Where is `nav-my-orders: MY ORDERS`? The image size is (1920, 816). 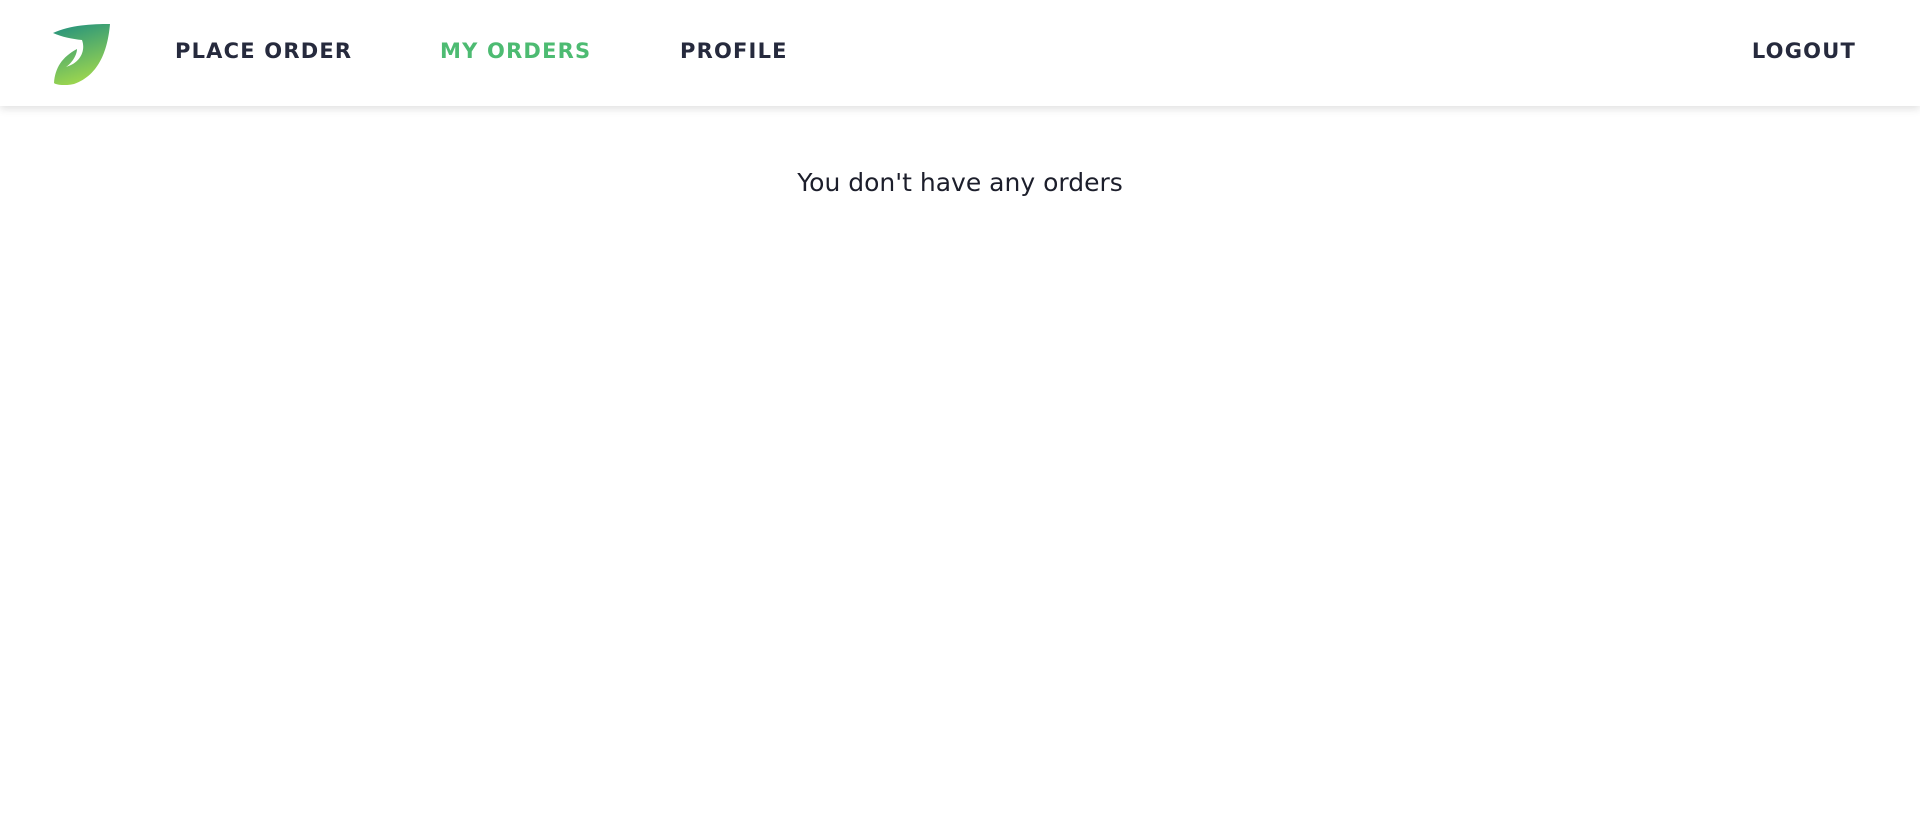 nav-my-orders: MY ORDERS is located at coordinates (515, 51).